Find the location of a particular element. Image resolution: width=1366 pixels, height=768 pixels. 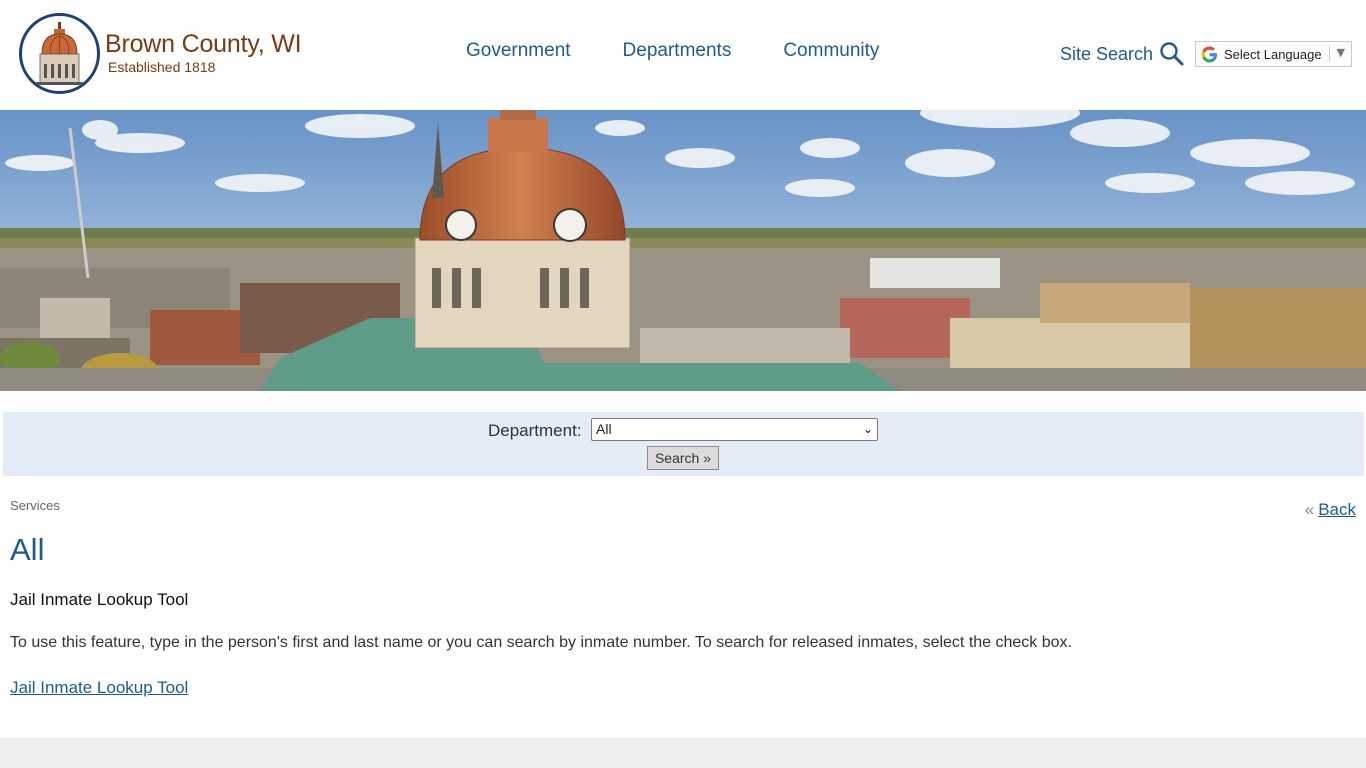

breadcrumb: Services is located at coordinates (35, 505).